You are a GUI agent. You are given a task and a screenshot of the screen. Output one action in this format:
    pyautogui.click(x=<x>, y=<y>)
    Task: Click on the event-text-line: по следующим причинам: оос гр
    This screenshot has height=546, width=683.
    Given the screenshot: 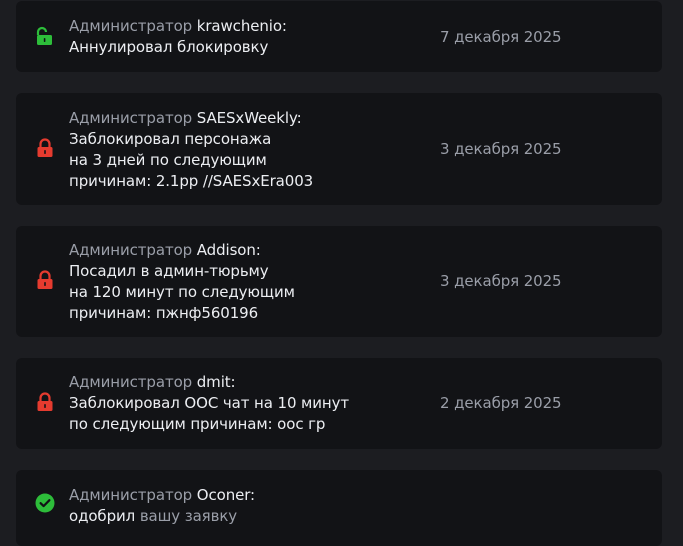 What is the action you would take?
    pyautogui.click(x=197, y=424)
    